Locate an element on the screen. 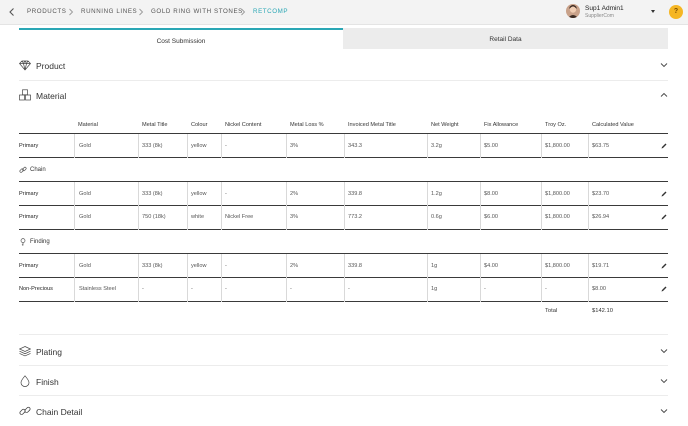  cell-net-weight: 1g is located at coordinates (434, 266).